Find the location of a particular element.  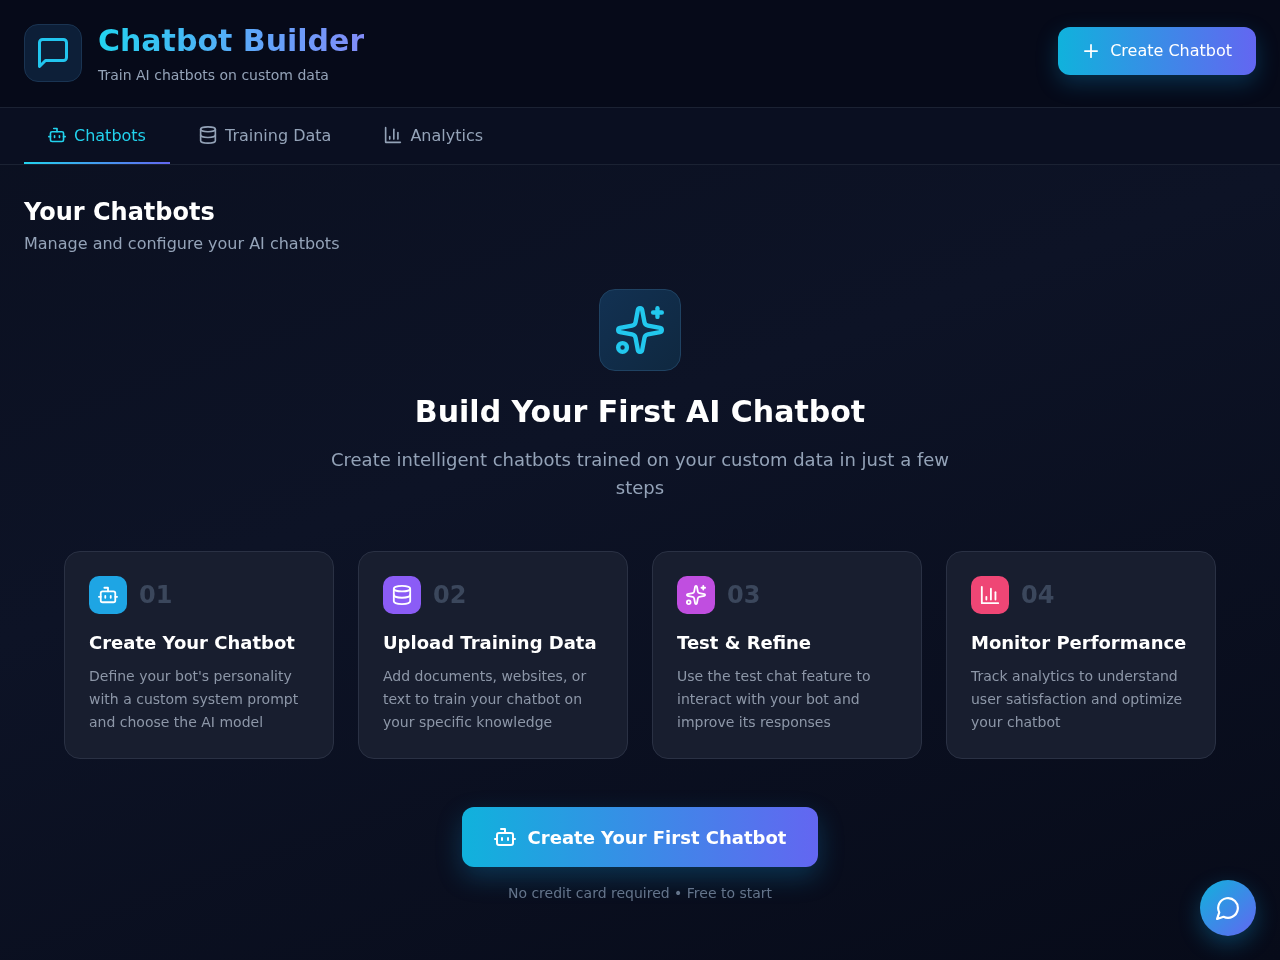

hero-title: Build Your First AI Chatbot is located at coordinates (640, 412).